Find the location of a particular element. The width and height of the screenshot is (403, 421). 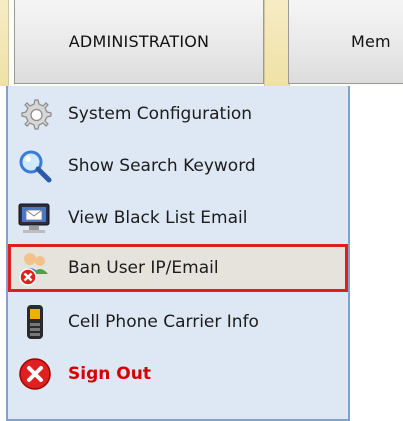

monitor-email-icon is located at coordinates (35, 218).